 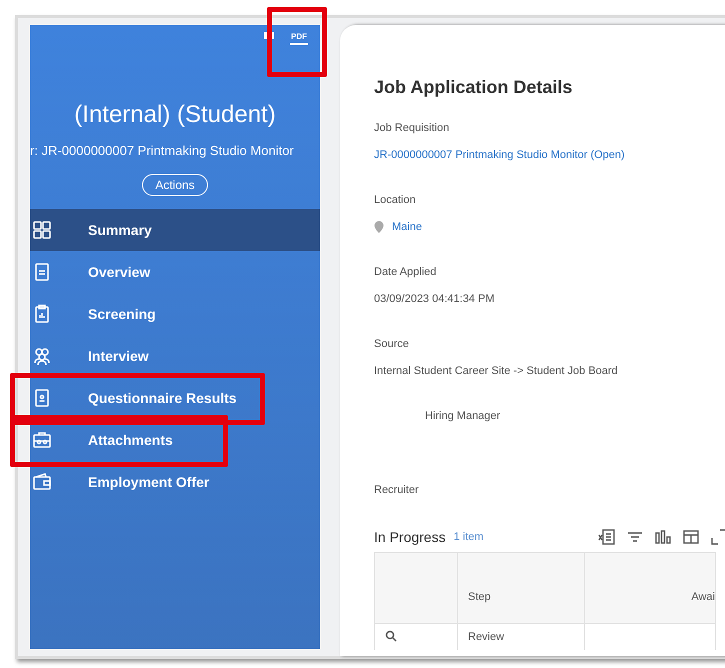 I want to click on role-label: Recruiter, so click(x=397, y=490).